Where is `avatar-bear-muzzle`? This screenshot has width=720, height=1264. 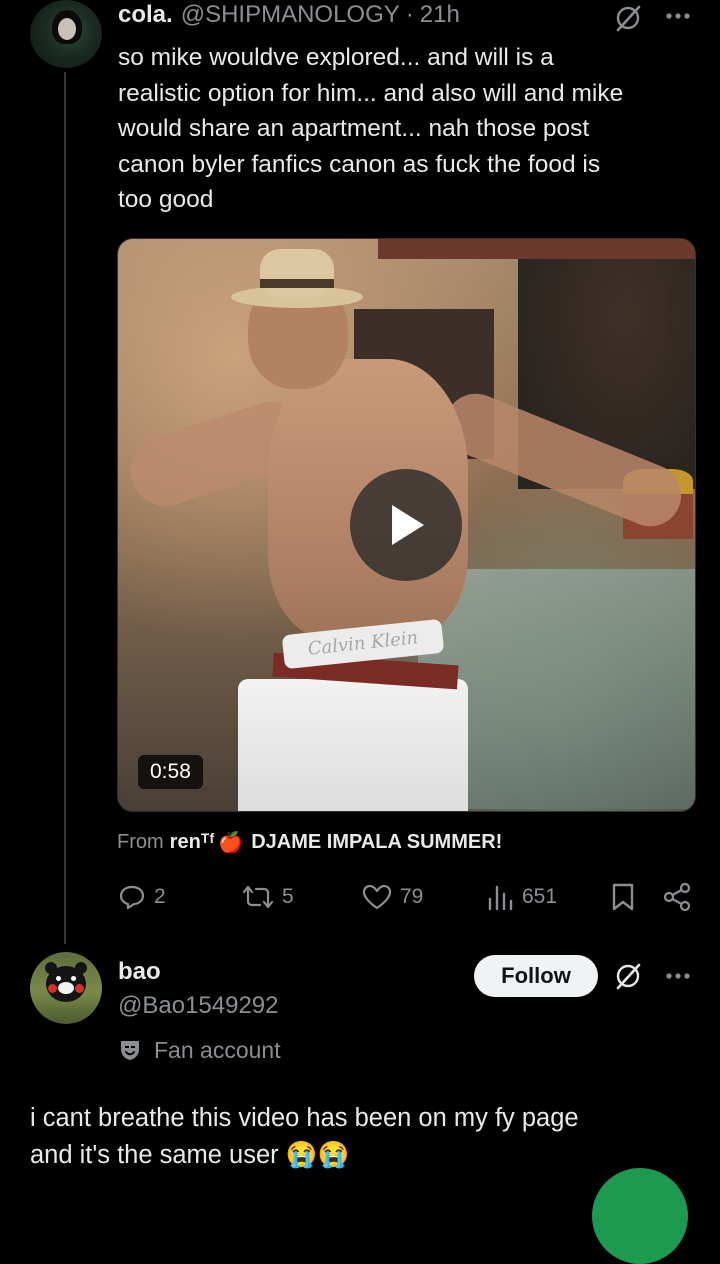
avatar-bear-muzzle is located at coordinates (66, 988).